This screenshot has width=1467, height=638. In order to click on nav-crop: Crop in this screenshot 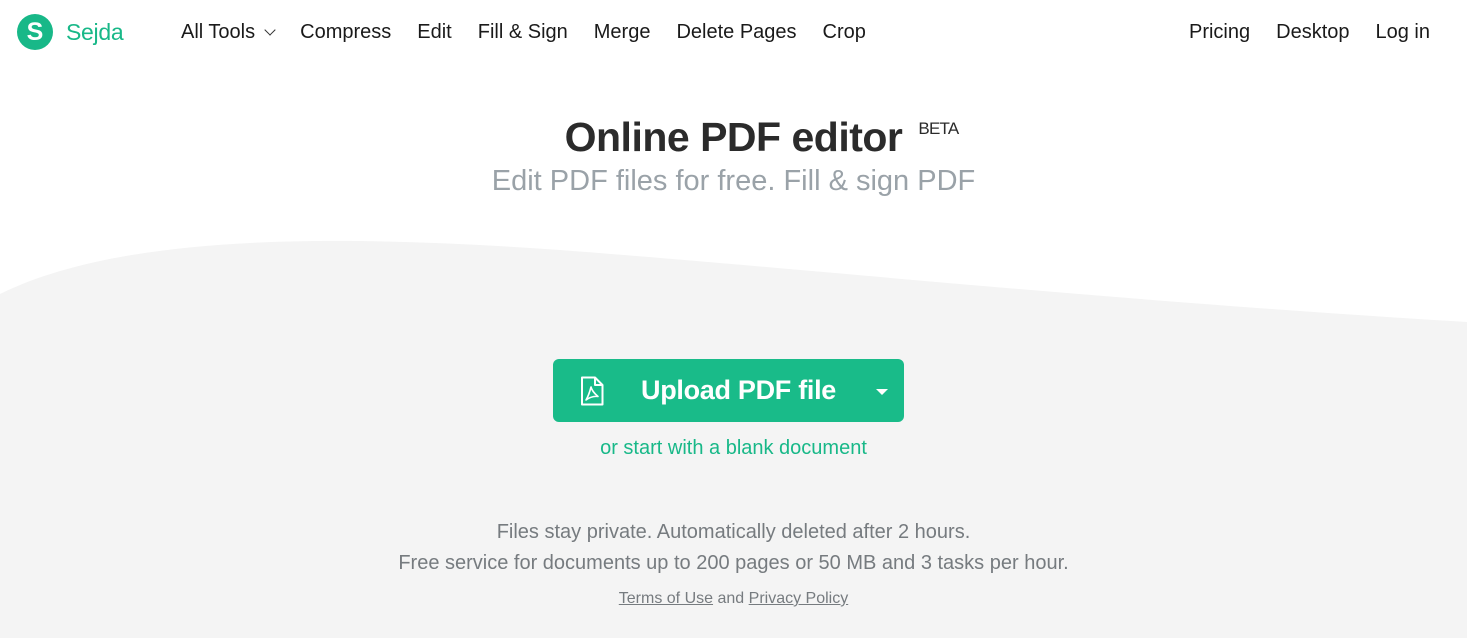, I will do `click(844, 32)`.